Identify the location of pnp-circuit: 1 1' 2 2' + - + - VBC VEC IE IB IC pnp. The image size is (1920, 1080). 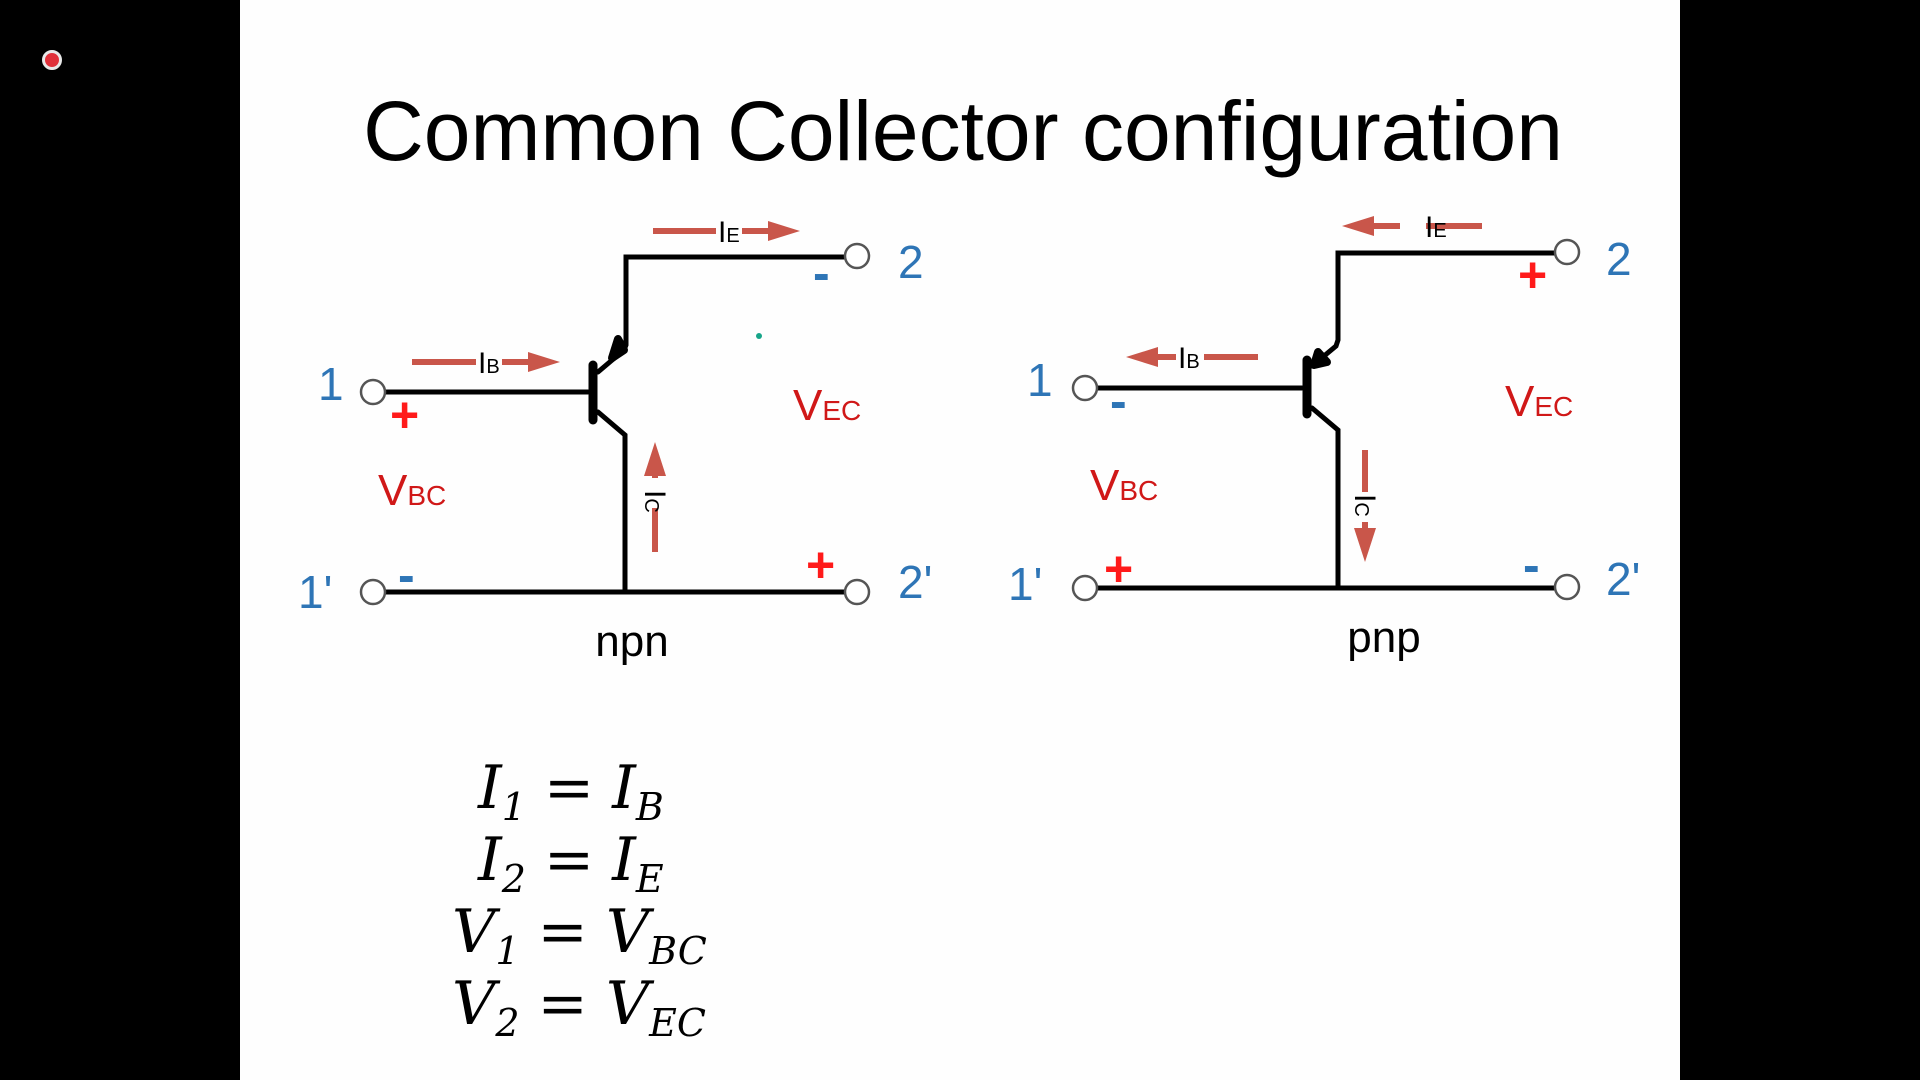
(1324, 436).